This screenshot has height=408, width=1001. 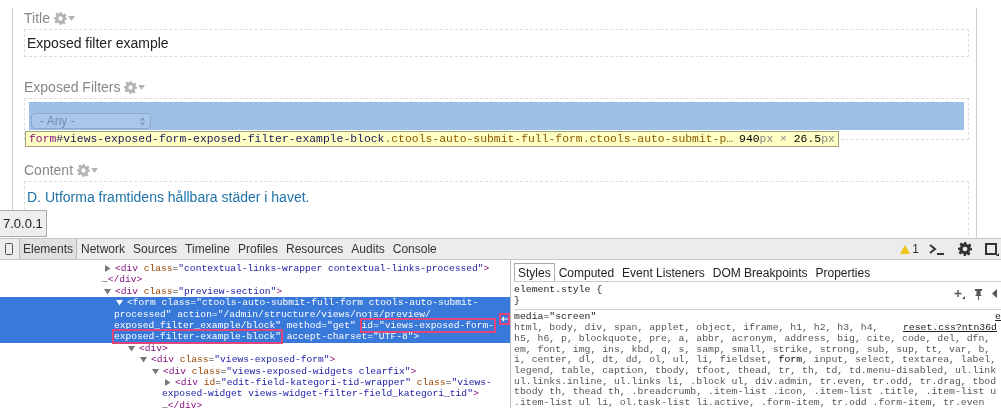 What do you see at coordinates (49, 170) in the screenshot?
I see `section-heading: Content` at bounding box center [49, 170].